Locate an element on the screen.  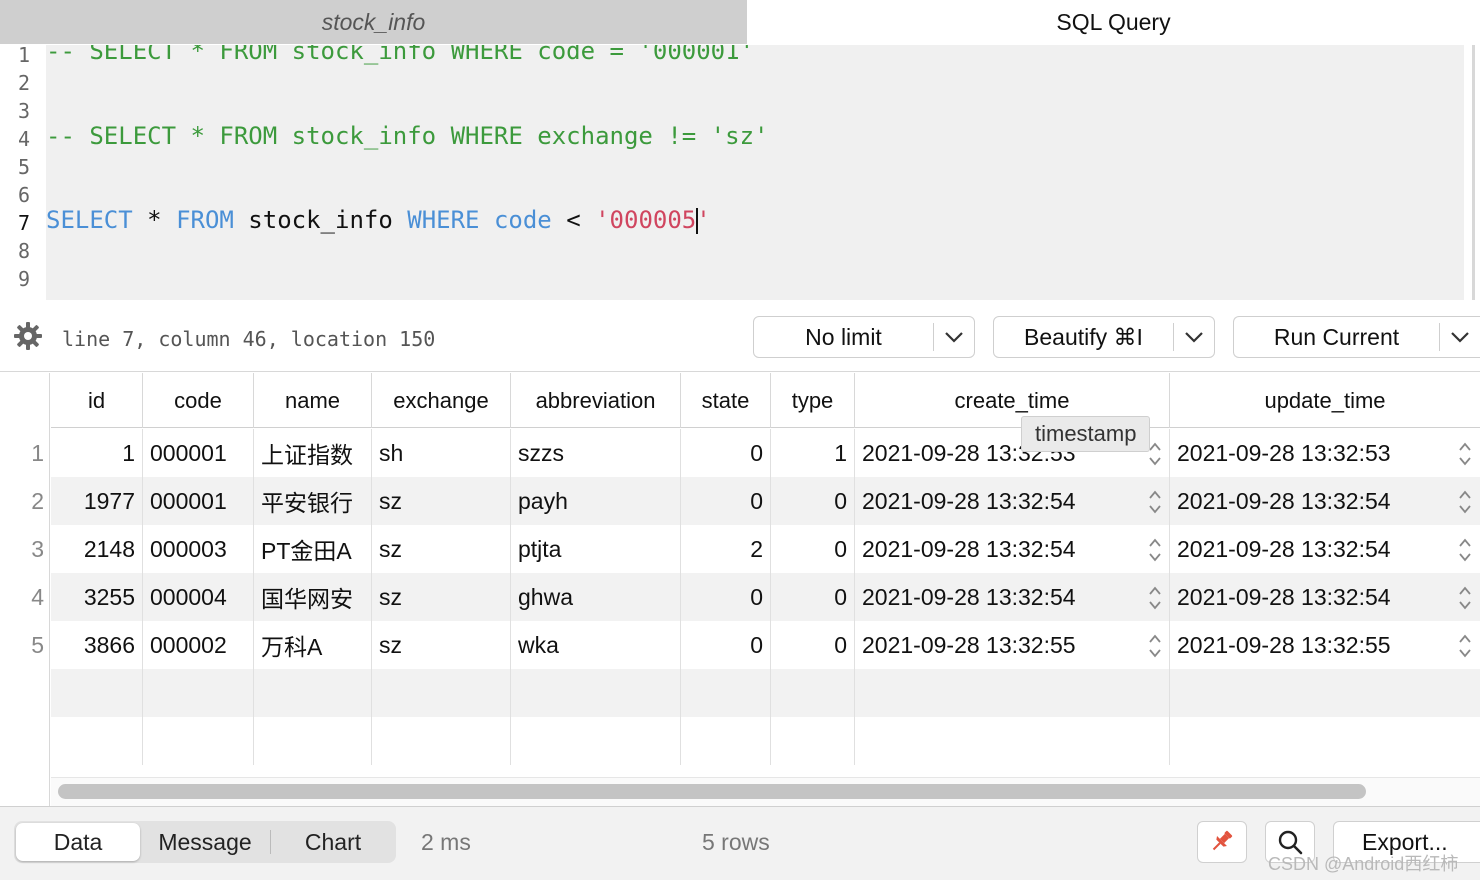
tab-sql-query: SQL Query is located at coordinates (1113, 22).